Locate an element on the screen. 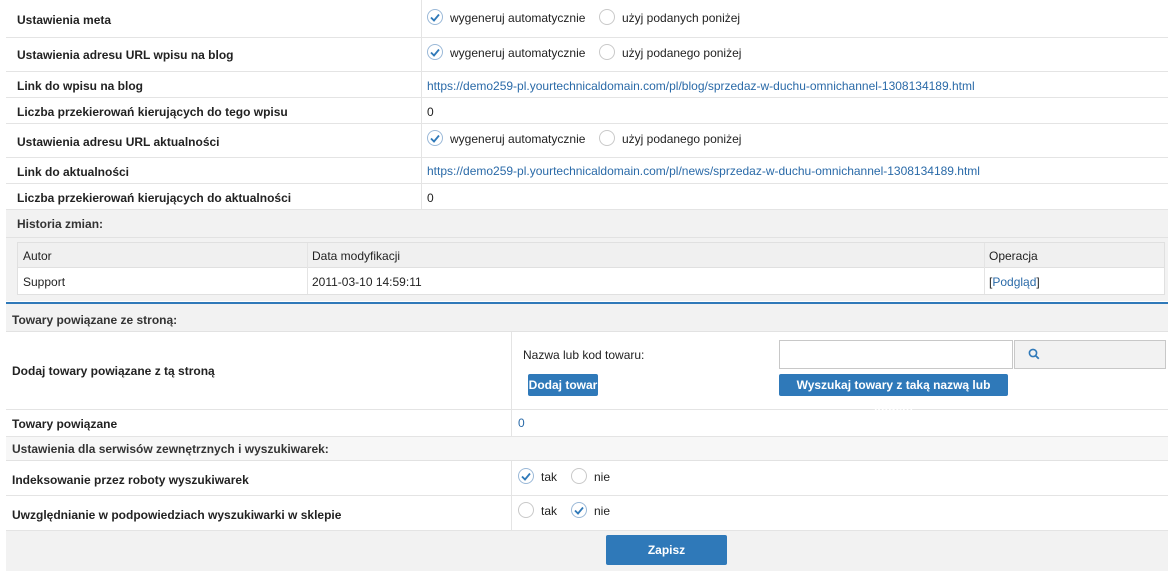  indexing-no-label: nie is located at coordinates (602, 477).